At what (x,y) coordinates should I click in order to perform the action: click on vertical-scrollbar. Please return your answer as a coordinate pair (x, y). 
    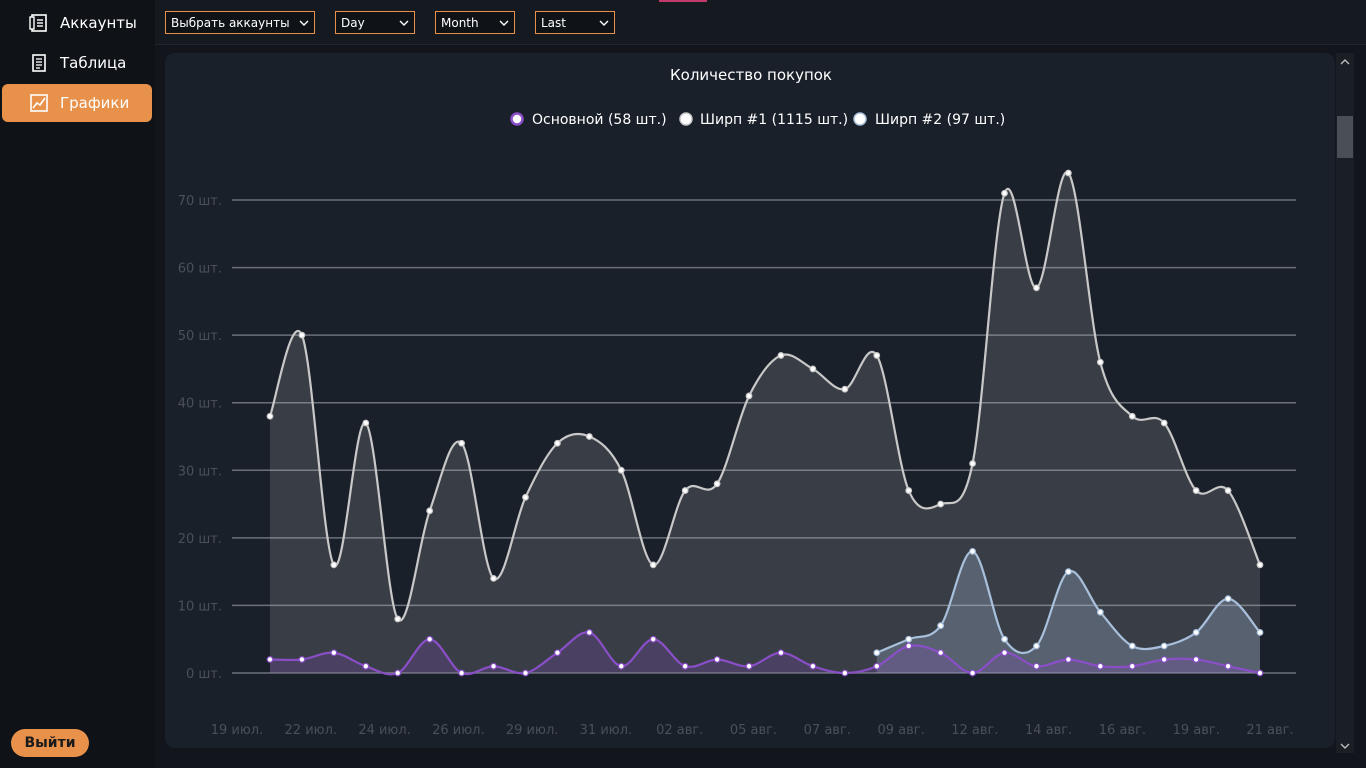
    Looking at the image, I should click on (1345, 403).